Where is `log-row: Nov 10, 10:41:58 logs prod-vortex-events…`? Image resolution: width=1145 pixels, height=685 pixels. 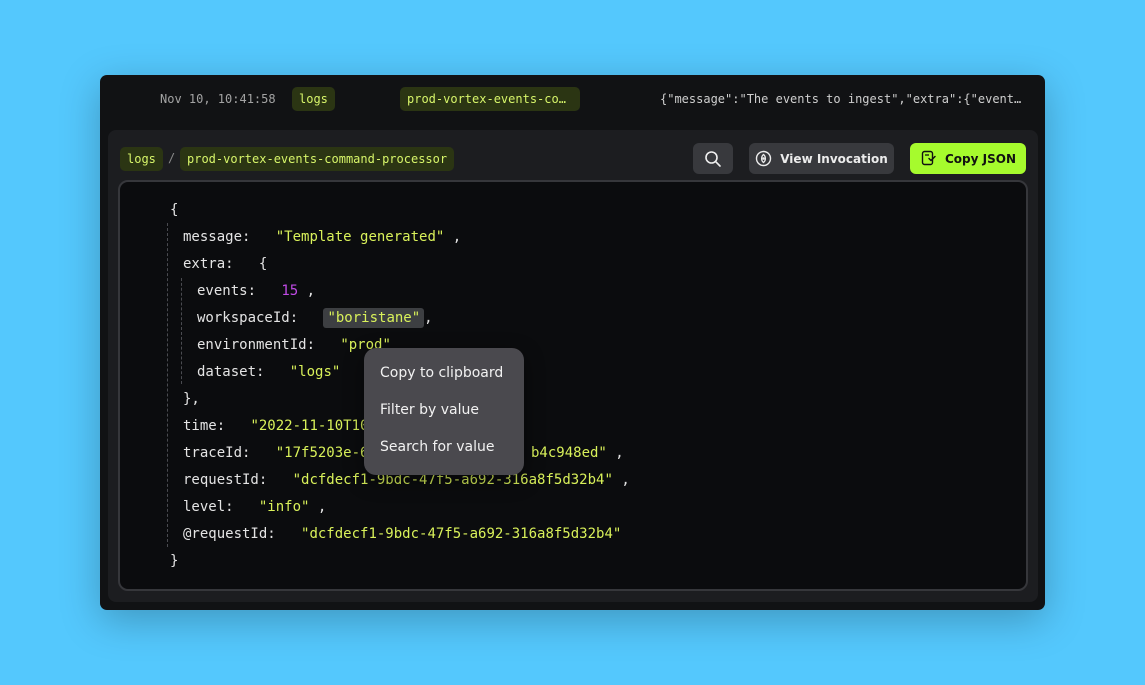 log-row: Nov 10, 10:41:58 logs prod-vortex-events… is located at coordinates (572, 100).